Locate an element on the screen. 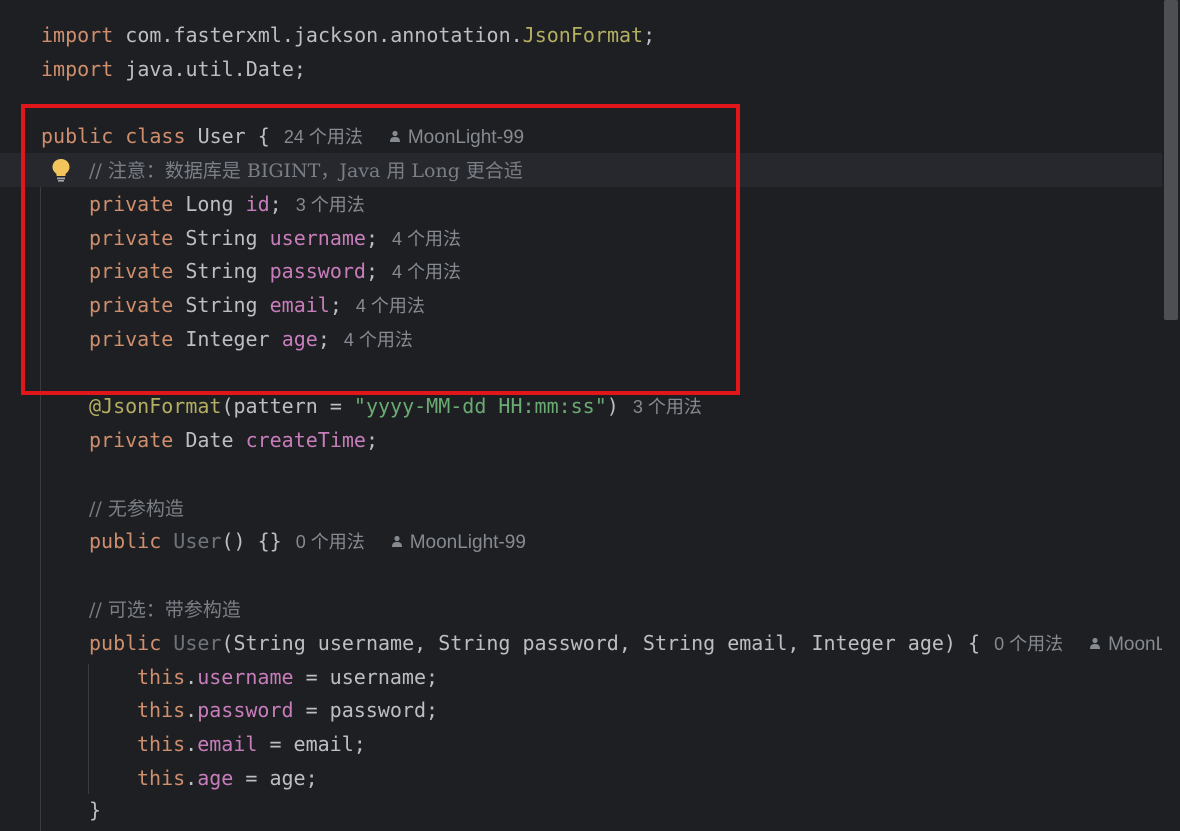 Image resolution: width=1180 pixels, height=831 pixels. author-name: MoonLight-99 is located at coordinates (466, 137).